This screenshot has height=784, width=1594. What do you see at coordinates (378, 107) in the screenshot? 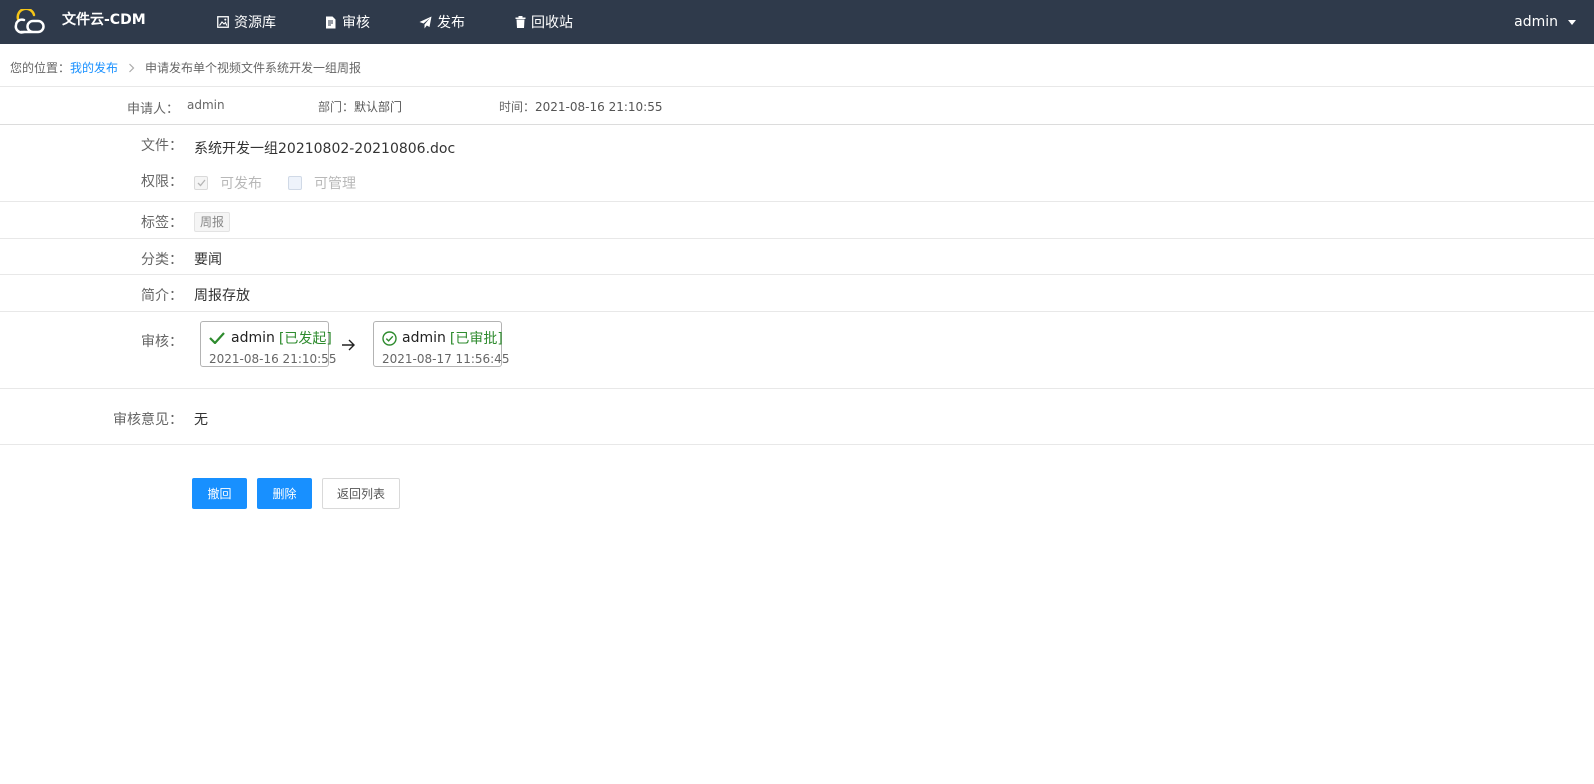
I see `dept-value: 默认部门` at bounding box center [378, 107].